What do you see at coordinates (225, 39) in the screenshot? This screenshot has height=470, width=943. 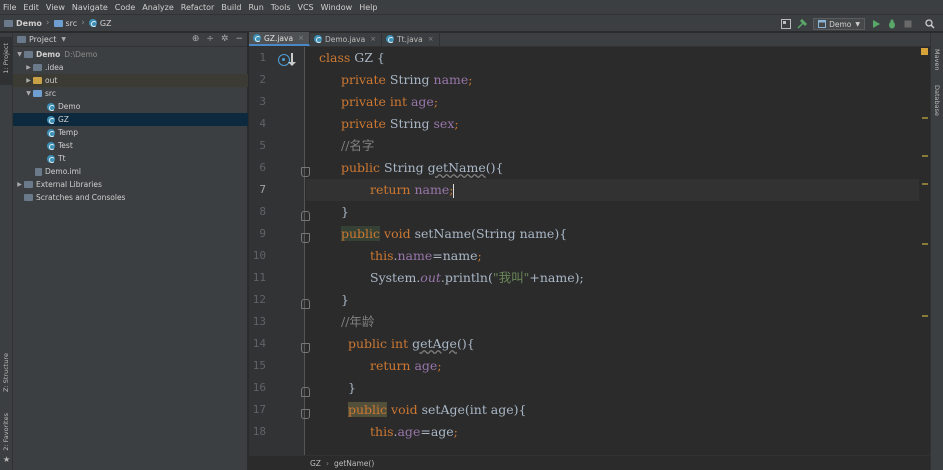 I see `gear-icon: ✲` at bounding box center [225, 39].